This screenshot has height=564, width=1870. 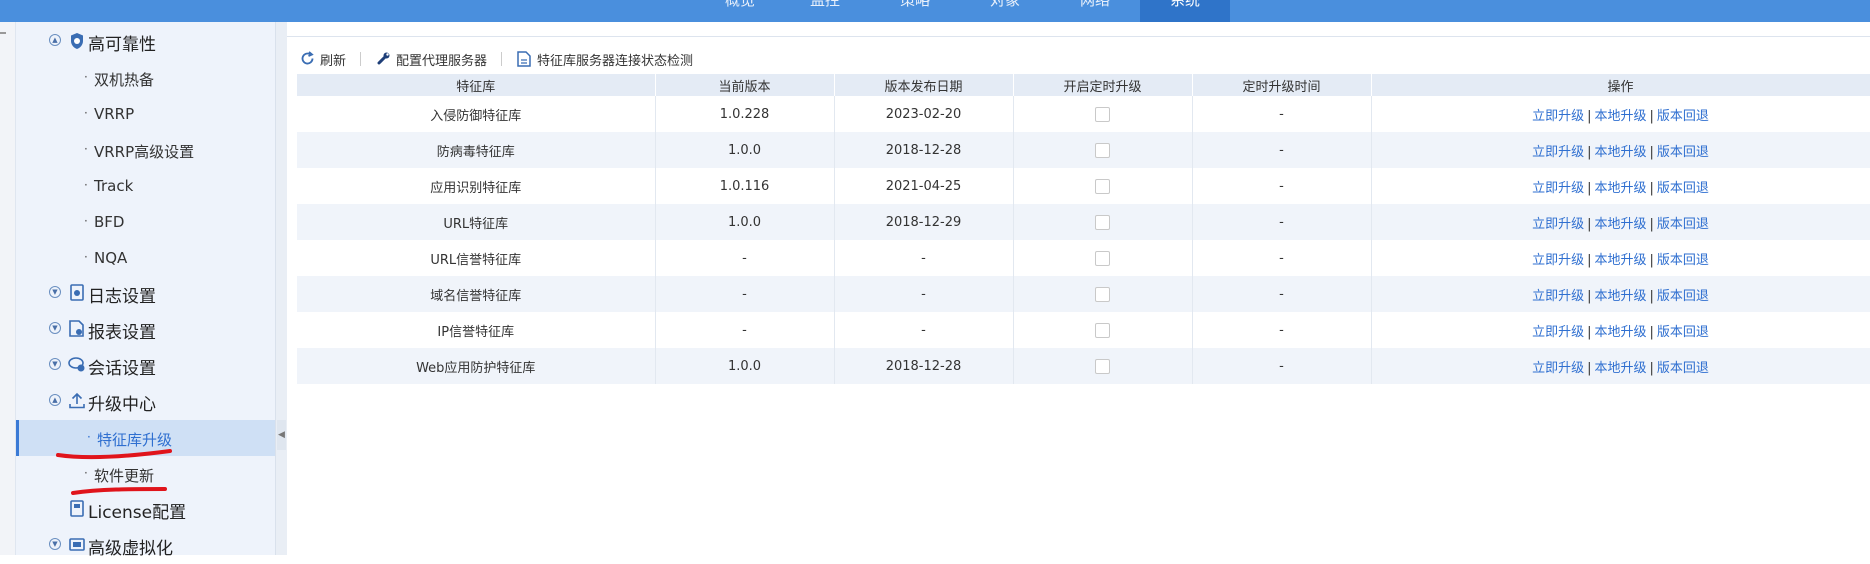 What do you see at coordinates (1005, 11) in the screenshot?
I see `tab-object: 对象` at bounding box center [1005, 11].